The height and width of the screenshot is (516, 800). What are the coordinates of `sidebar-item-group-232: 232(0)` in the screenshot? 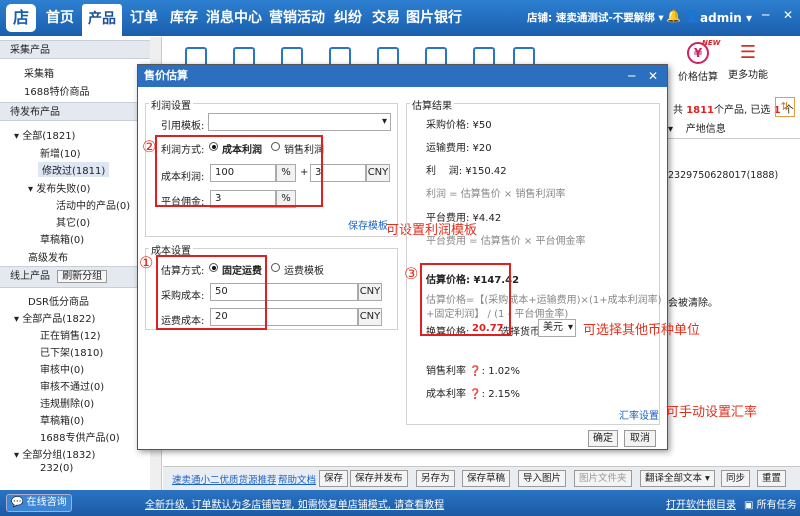 It's located at (56, 468).